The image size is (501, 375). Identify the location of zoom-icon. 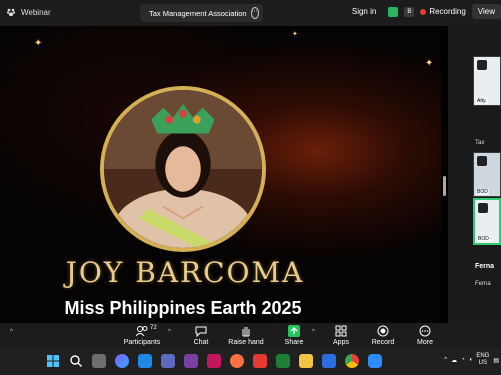
(375, 361).